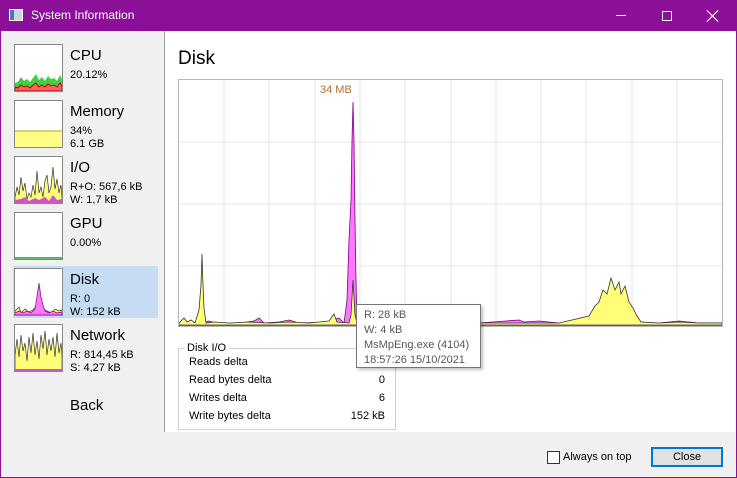  I want to click on minimize-icon, so click(621, 15).